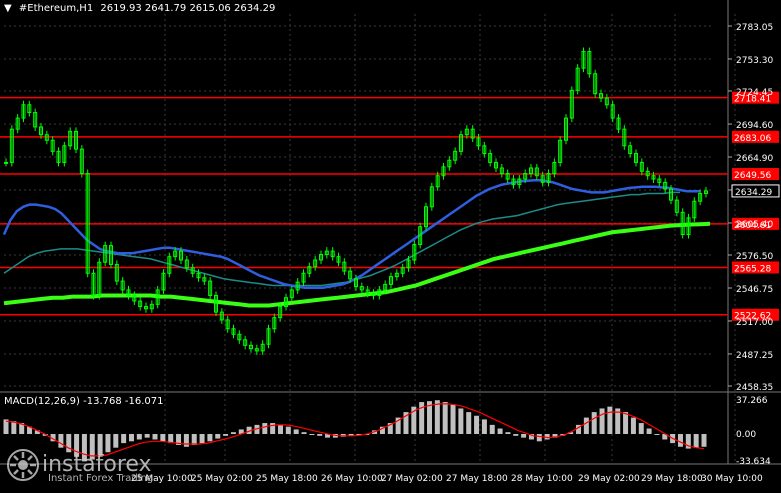 The width and height of the screenshot is (781, 493). What do you see at coordinates (753, 193) in the screenshot?
I see `current-price-label: 2634.29` at bounding box center [753, 193].